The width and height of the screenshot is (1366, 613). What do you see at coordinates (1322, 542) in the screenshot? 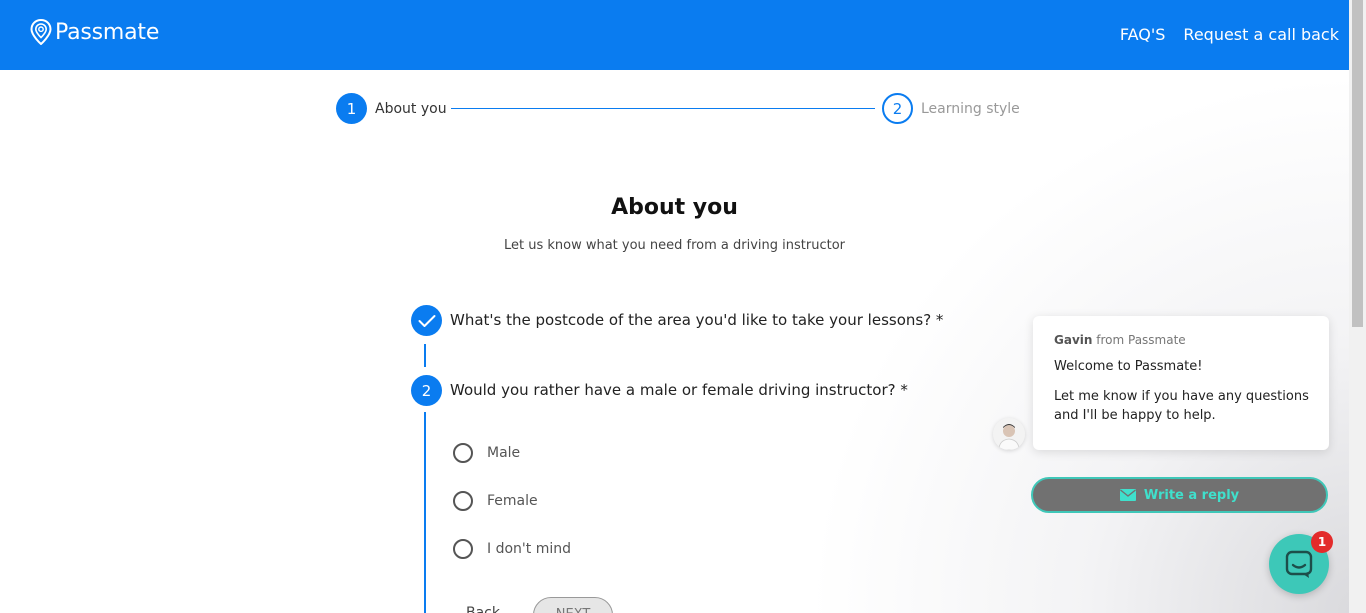
I see `unread-count-badge: 1` at bounding box center [1322, 542].